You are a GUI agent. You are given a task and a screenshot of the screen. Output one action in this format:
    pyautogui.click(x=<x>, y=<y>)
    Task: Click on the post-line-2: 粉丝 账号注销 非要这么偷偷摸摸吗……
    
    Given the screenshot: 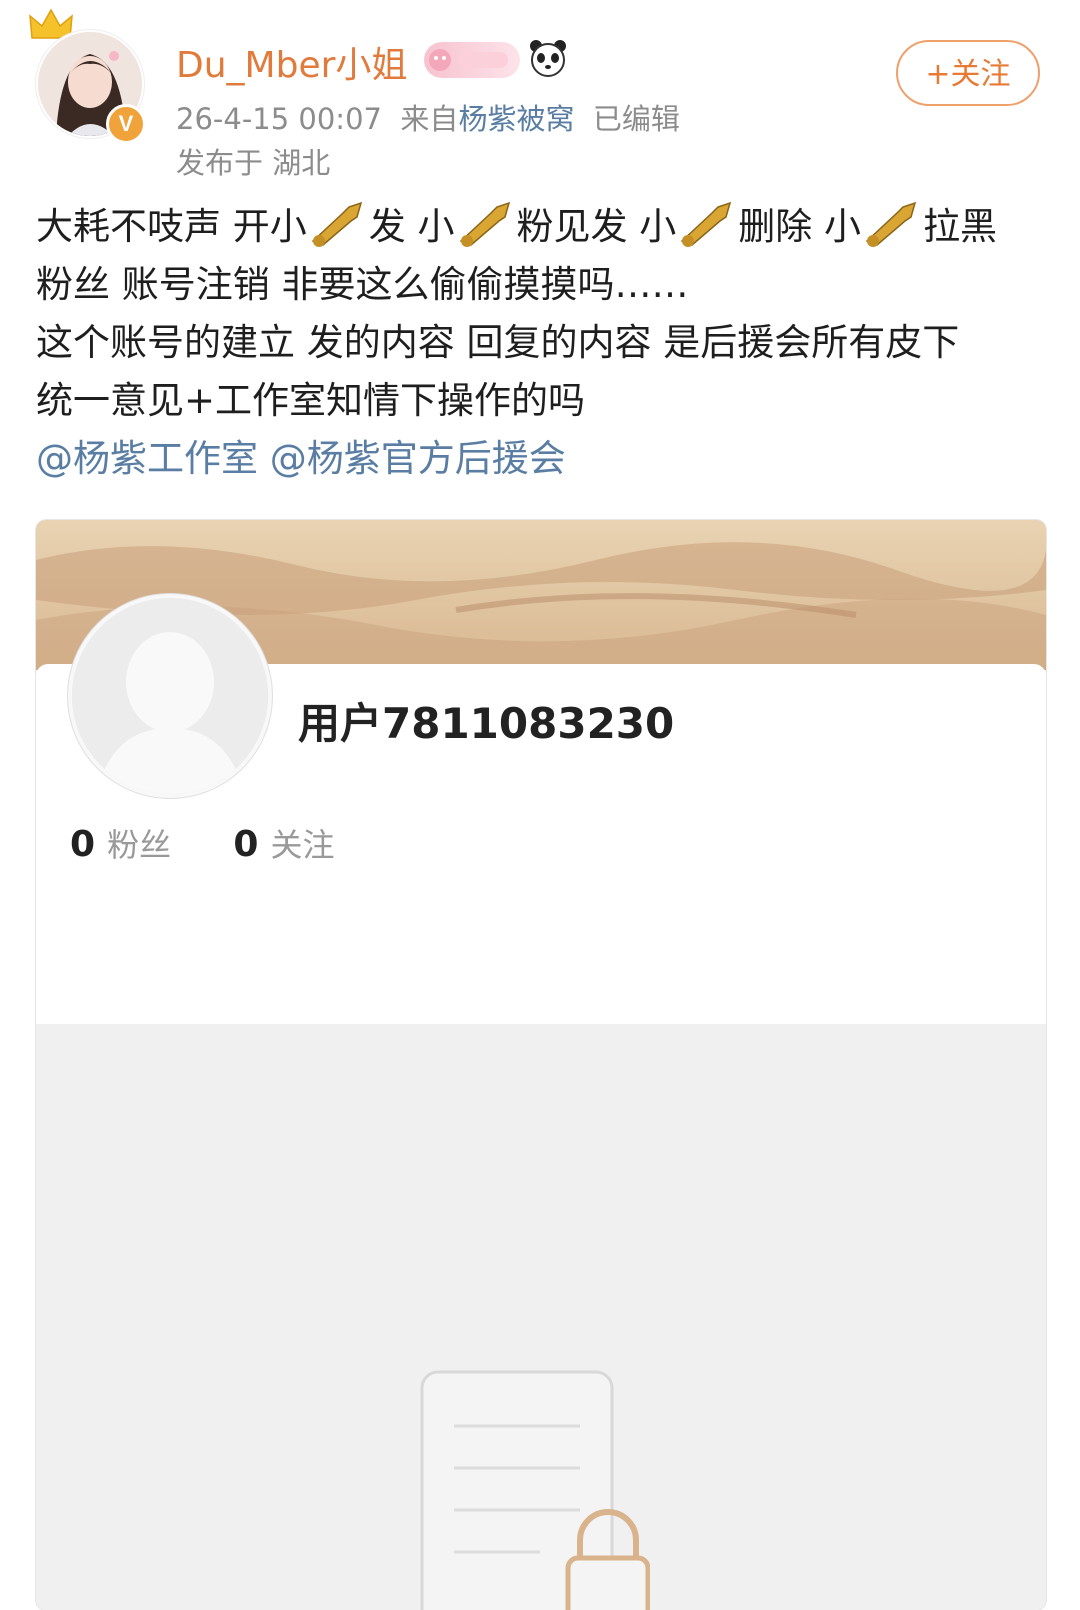 What is the action you would take?
    pyautogui.click(x=362, y=284)
    